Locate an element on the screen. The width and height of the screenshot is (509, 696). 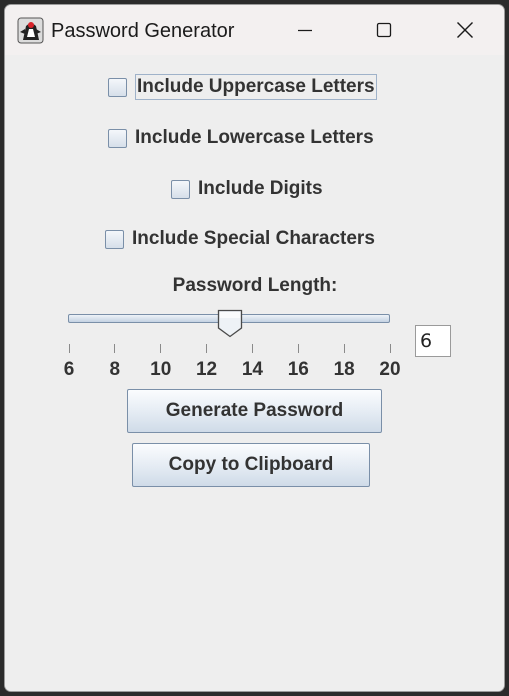
slider-tick-label: 18 is located at coordinates (344, 369).